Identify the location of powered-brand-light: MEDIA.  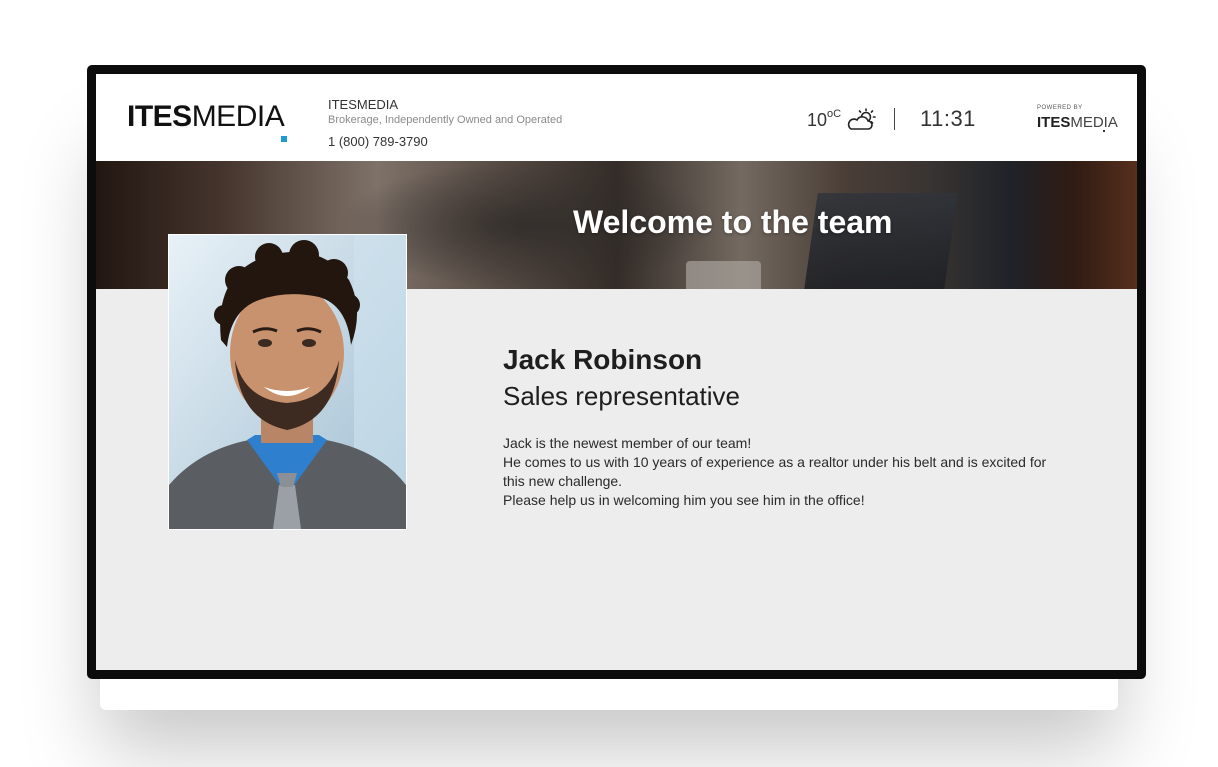
(1094, 122).